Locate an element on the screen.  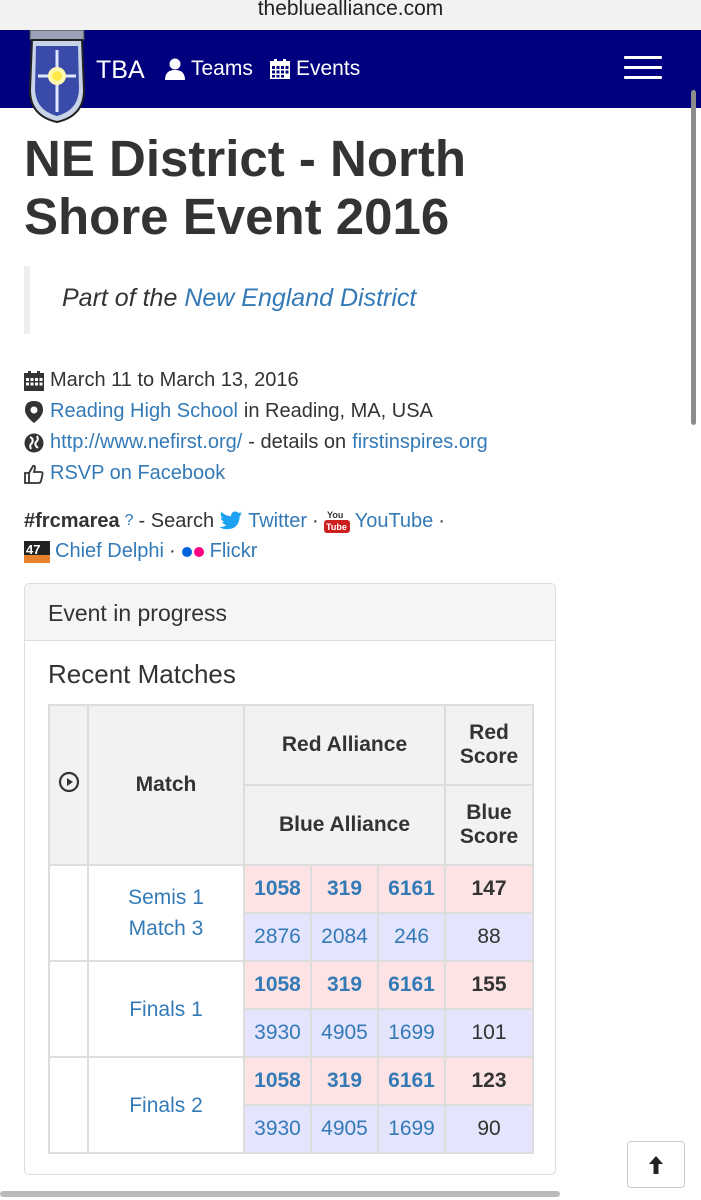
twitter-icon is located at coordinates (231, 520).